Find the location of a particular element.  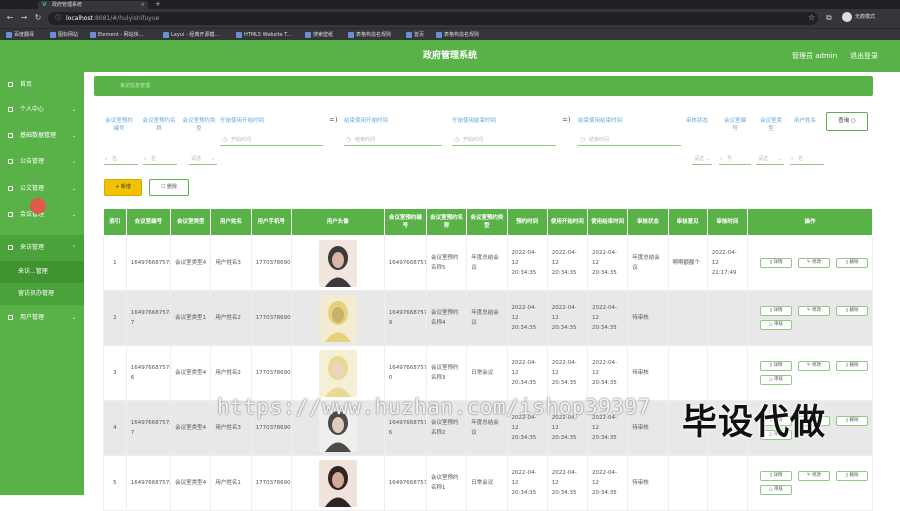

logout-link: 退出登录 is located at coordinates (864, 56).